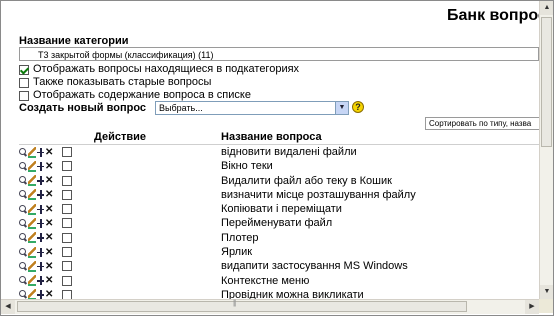 The height and width of the screenshot is (316, 554). I want to click on help-icon: ?, so click(358, 107).